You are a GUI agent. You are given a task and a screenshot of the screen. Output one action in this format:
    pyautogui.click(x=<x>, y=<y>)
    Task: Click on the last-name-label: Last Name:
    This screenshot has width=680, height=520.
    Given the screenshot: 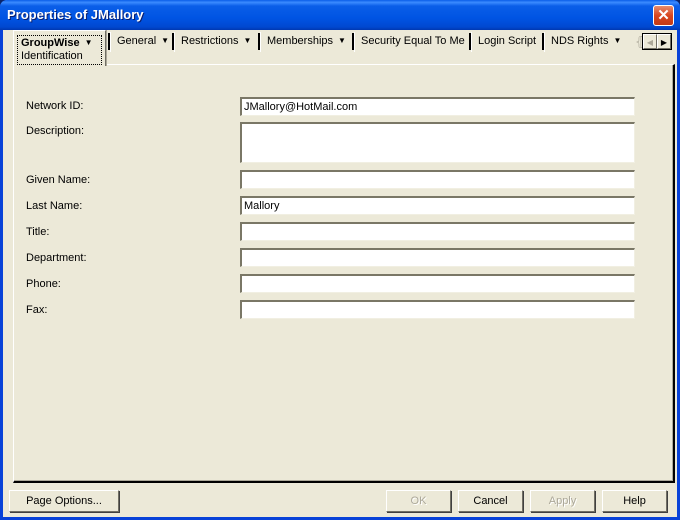 What is the action you would take?
    pyautogui.click(x=54, y=206)
    